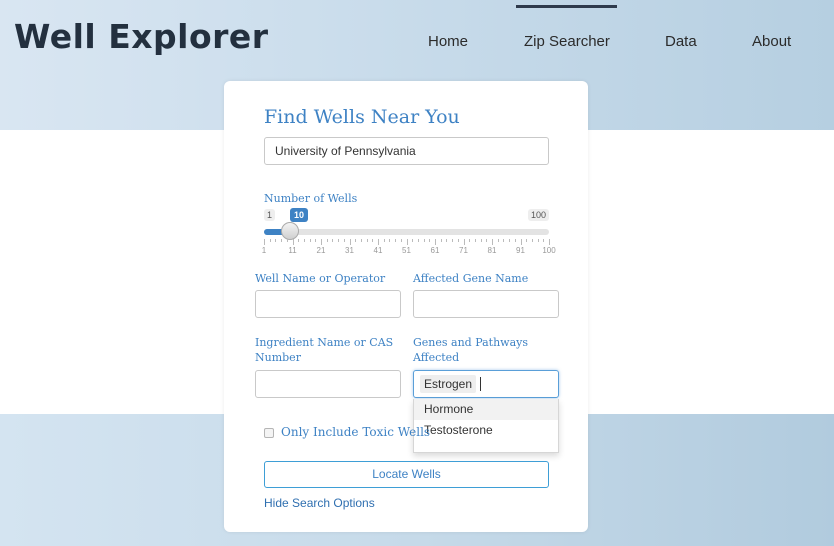 This screenshot has height=546, width=834. What do you see at coordinates (324, 342) in the screenshot?
I see `ingredient-label-line-1: Ingredient Name or CAS` at bounding box center [324, 342].